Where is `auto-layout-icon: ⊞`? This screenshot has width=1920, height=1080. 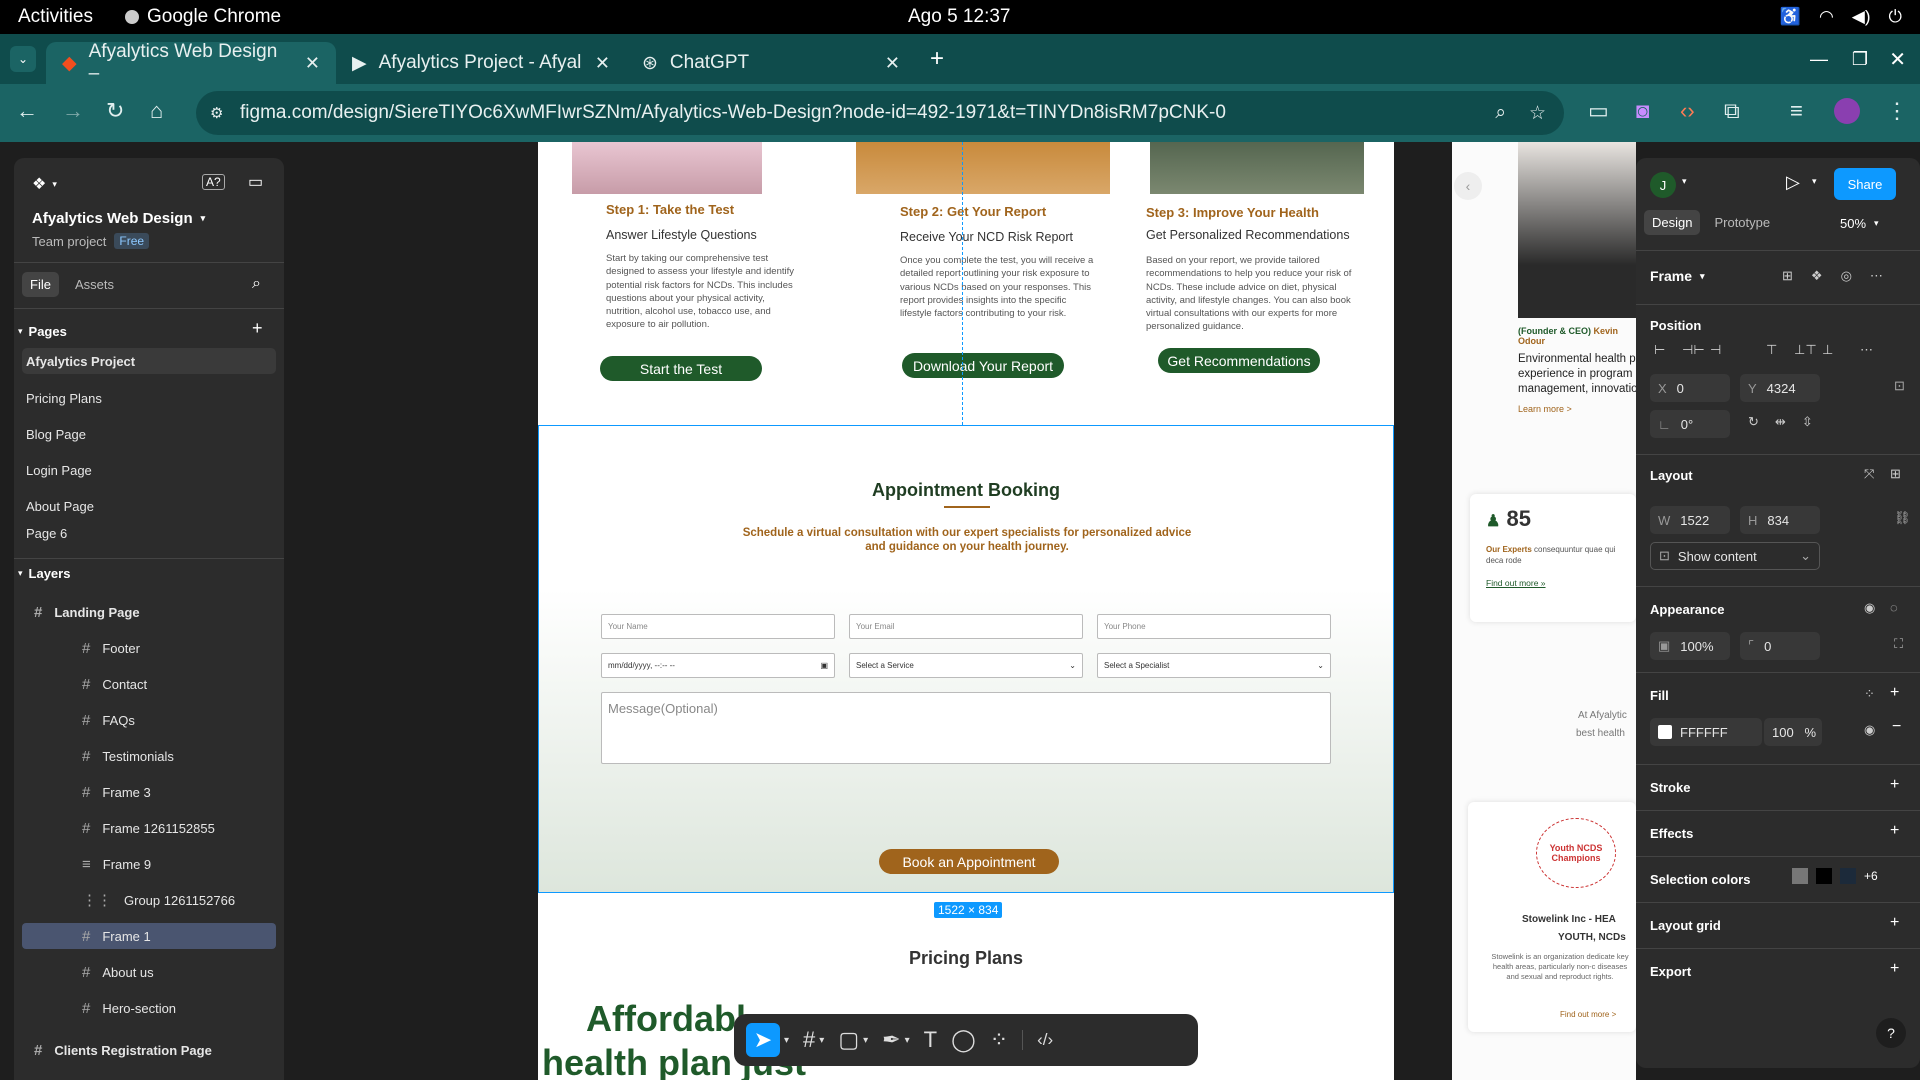
auto-layout-icon: ⊞ is located at coordinates (1895, 474).